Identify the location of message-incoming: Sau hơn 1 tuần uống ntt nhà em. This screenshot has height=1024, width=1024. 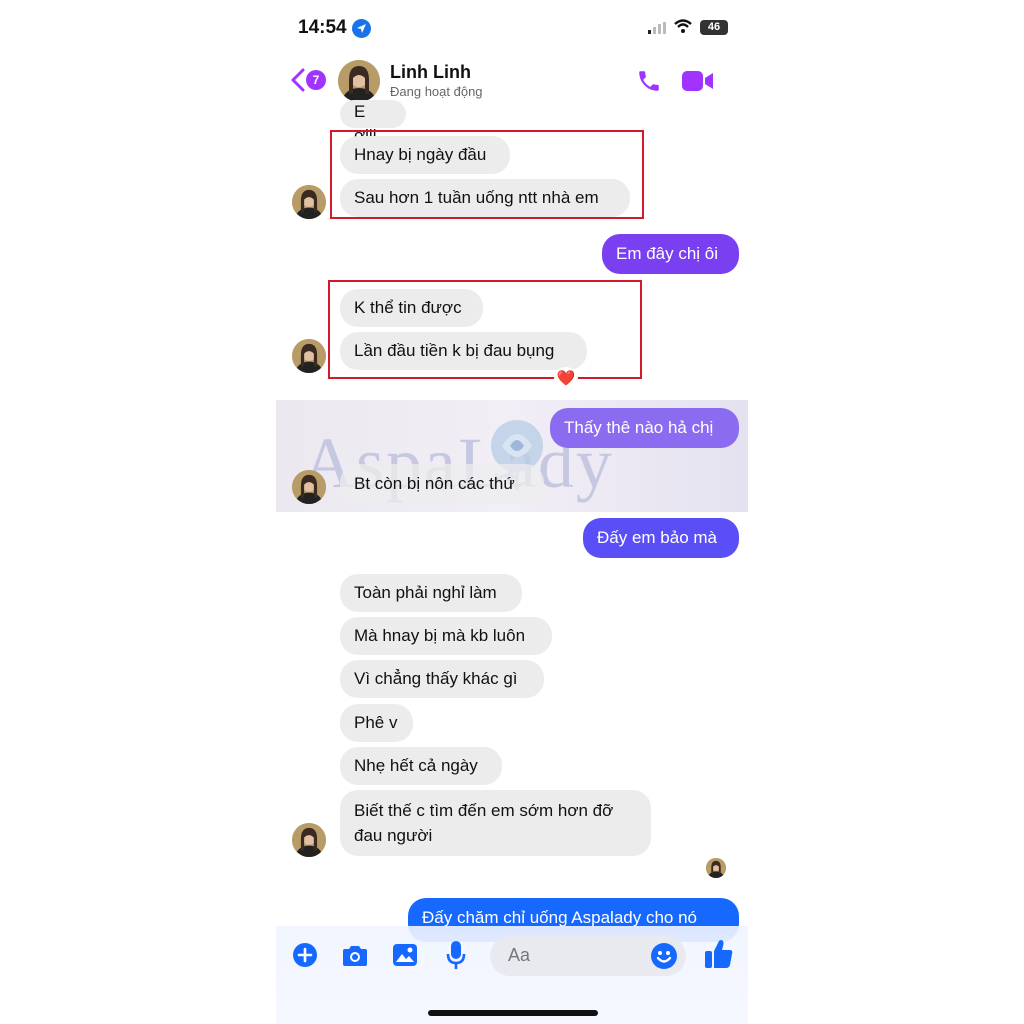
(485, 198).